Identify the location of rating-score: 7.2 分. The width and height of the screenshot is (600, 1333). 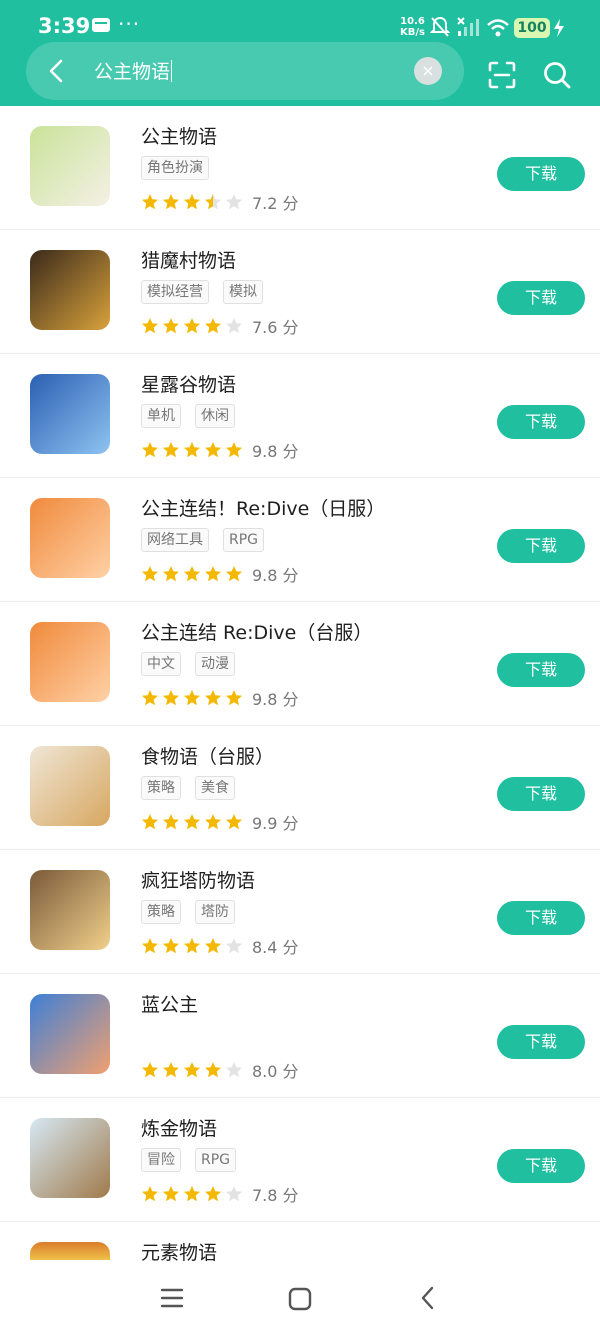
(275, 203).